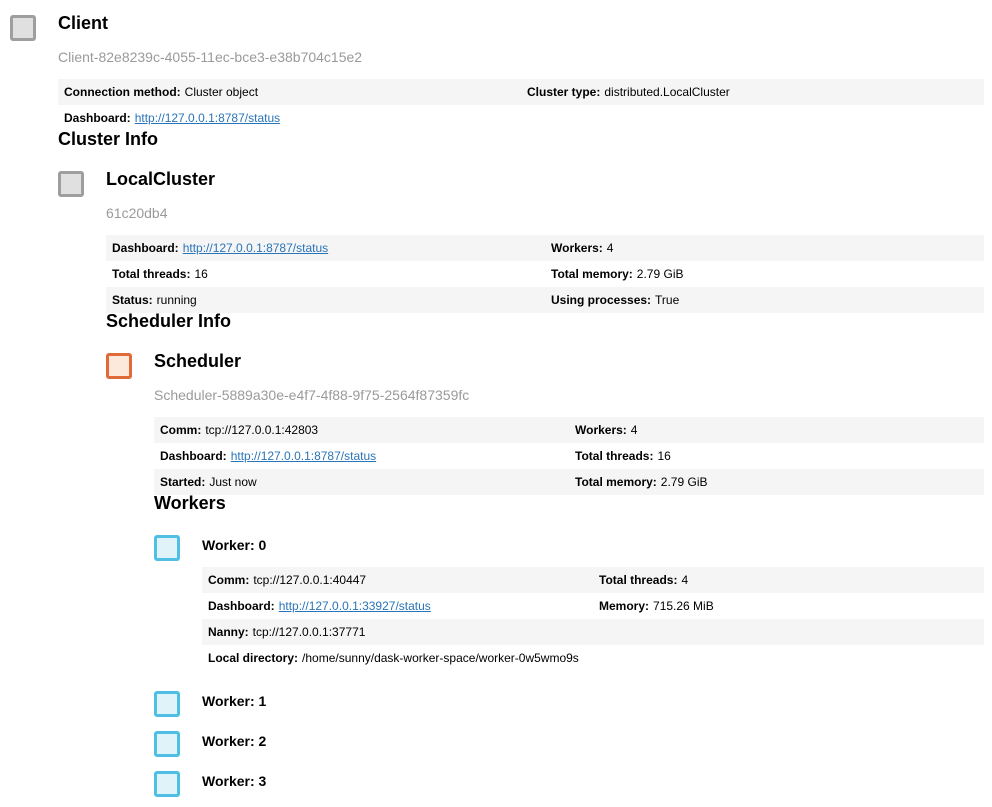  Describe the element at coordinates (234, 781) in the screenshot. I see `worker-title: Worker: 3` at that location.